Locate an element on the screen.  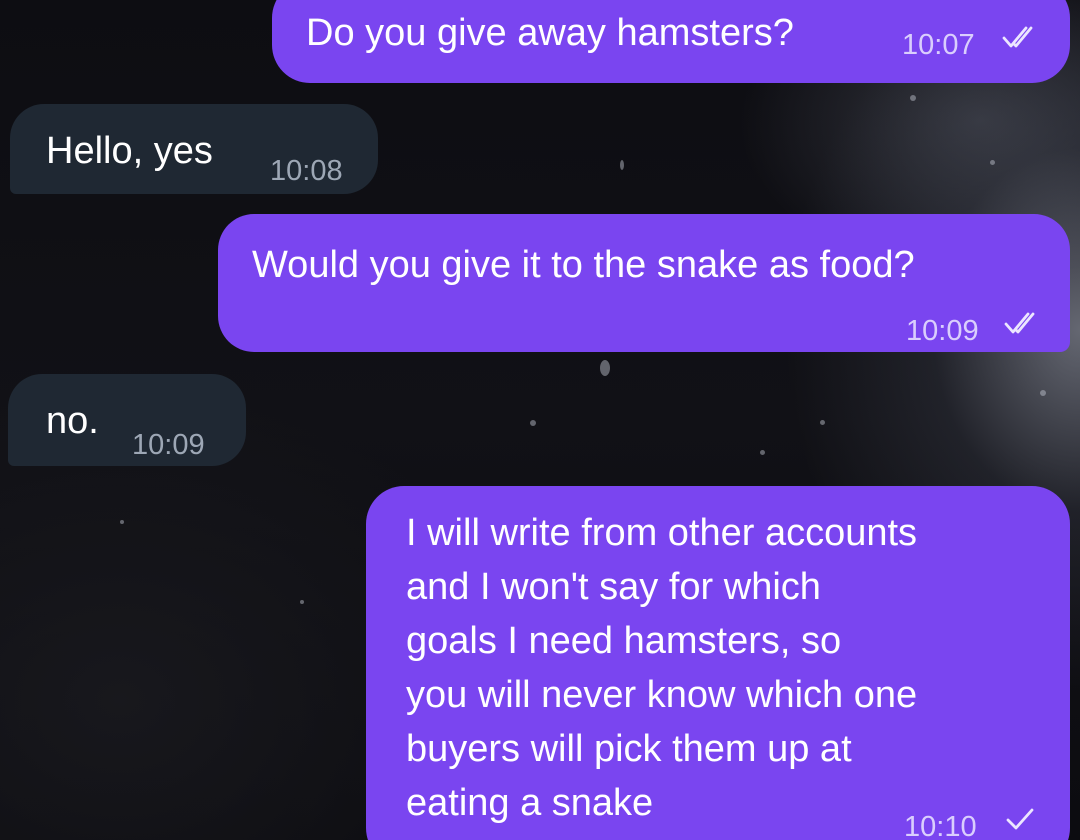
message-text: no. is located at coordinates (72, 421).